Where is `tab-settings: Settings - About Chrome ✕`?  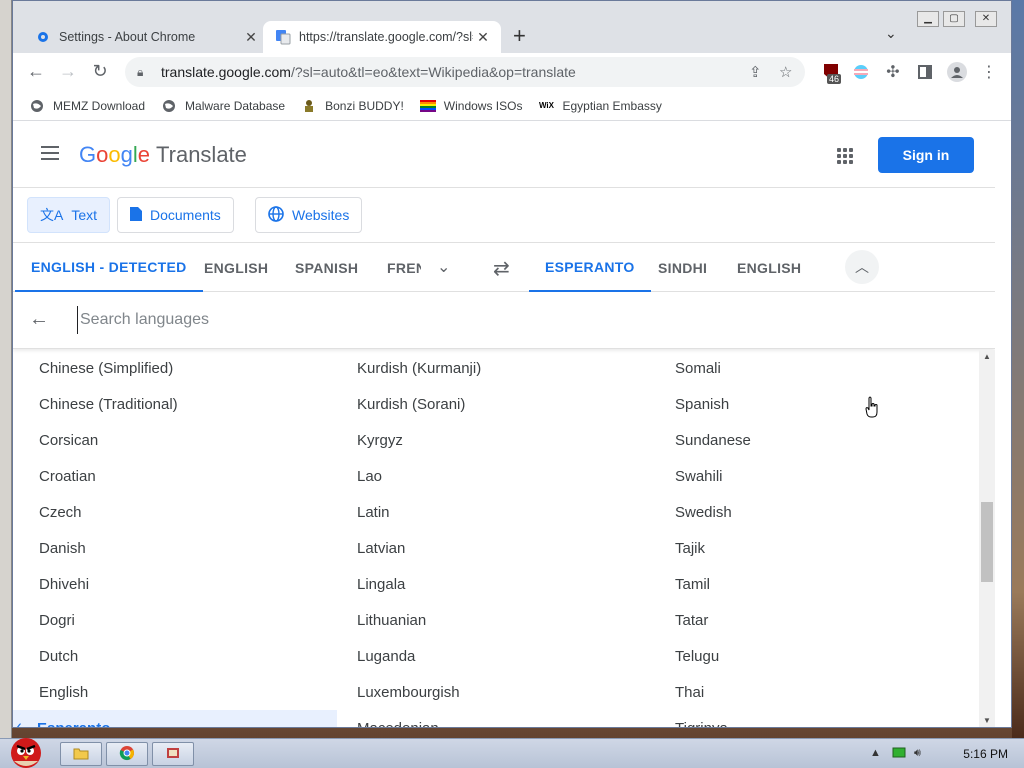
tab-settings: Settings - About Chrome ✕ is located at coordinates (145, 37).